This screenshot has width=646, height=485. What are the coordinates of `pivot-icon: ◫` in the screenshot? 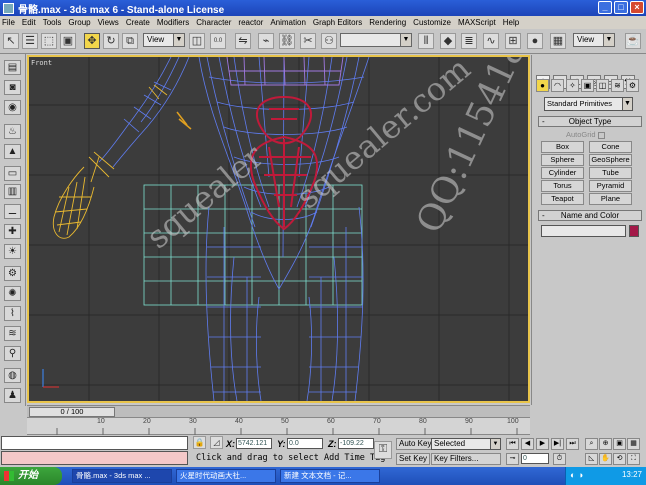 It's located at (197, 41).